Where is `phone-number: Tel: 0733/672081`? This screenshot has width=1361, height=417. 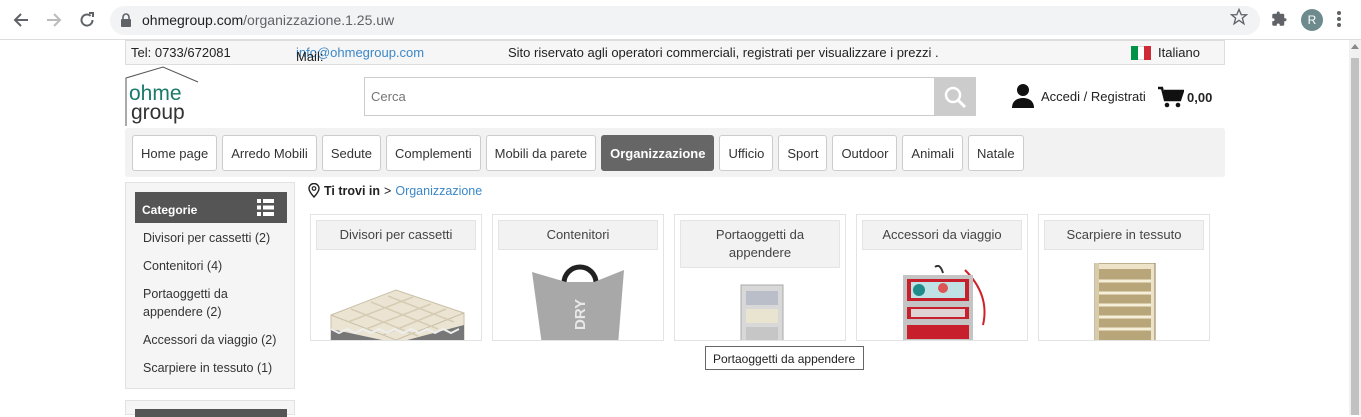 phone-number: Tel: 0733/672081 is located at coordinates (181, 52).